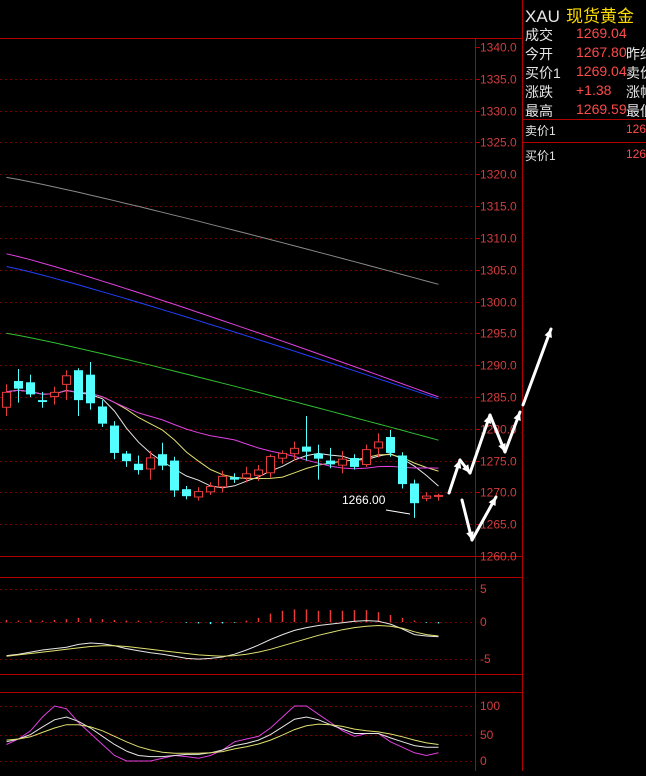 The image size is (646, 776). Describe the element at coordinates (539, 35) in the screenshot. I see `quote-label: 成交` at that location.